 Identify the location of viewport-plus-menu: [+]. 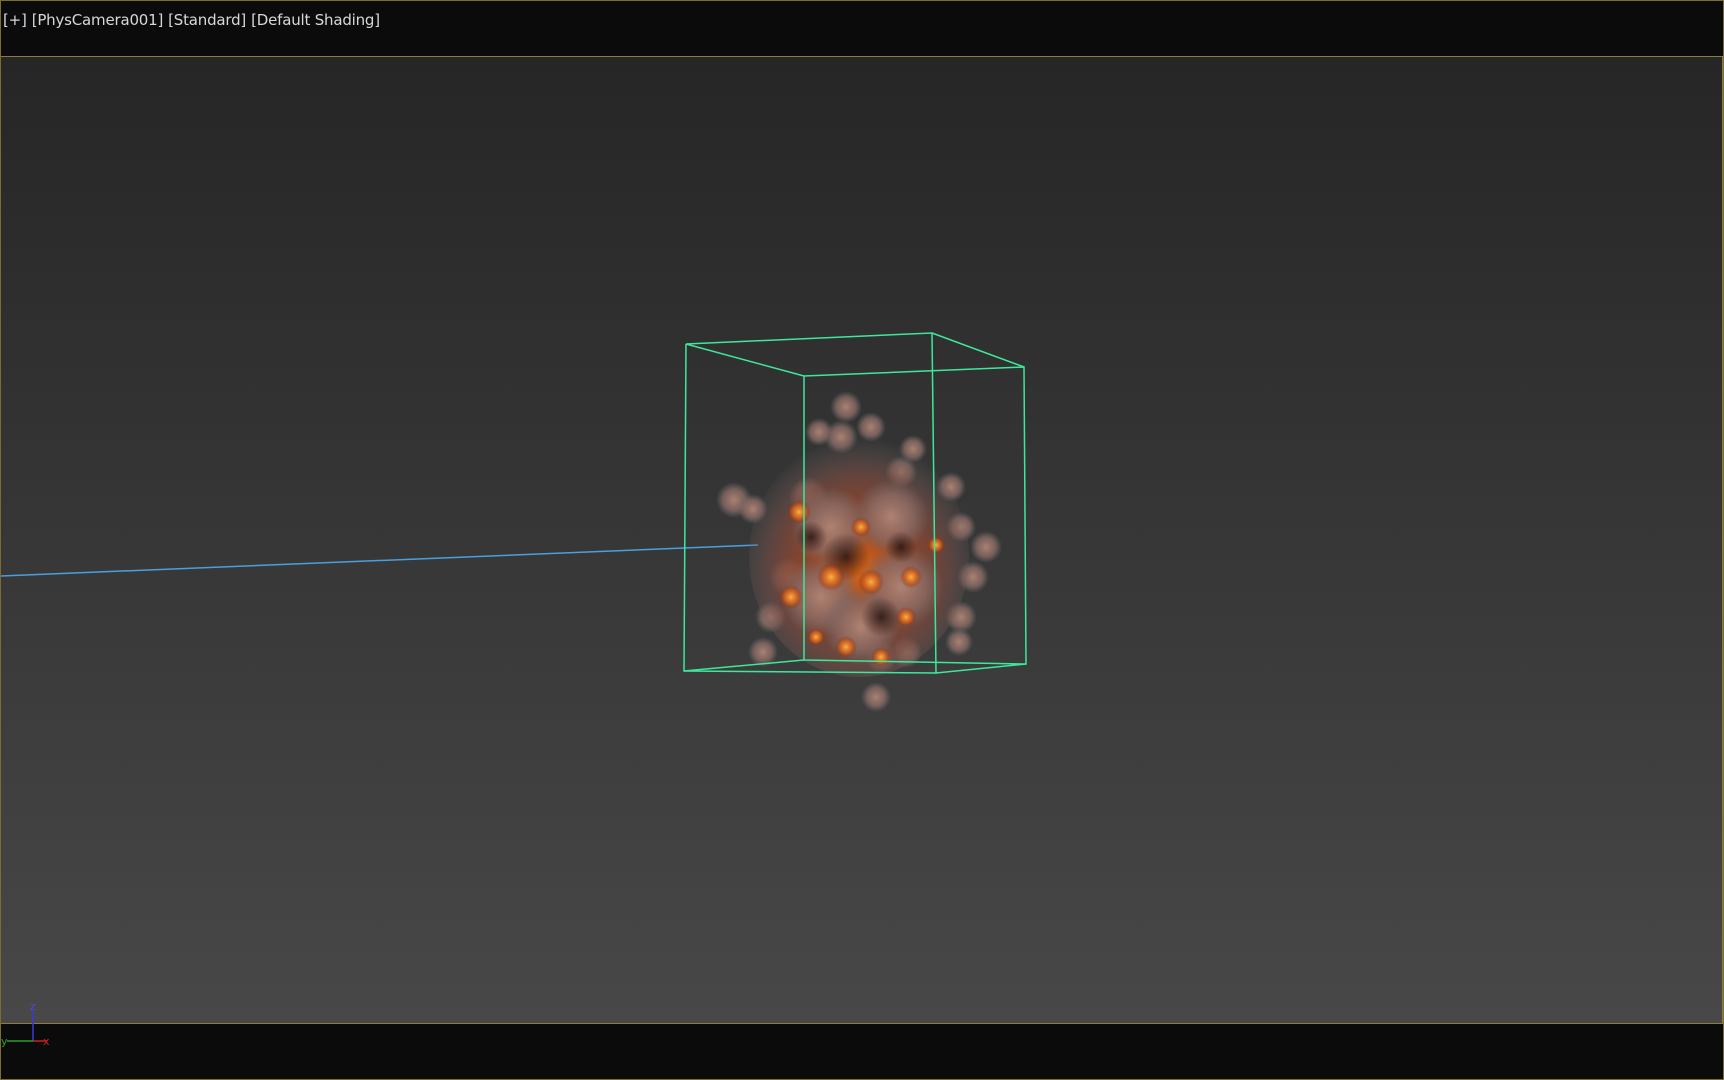
(15, 20).